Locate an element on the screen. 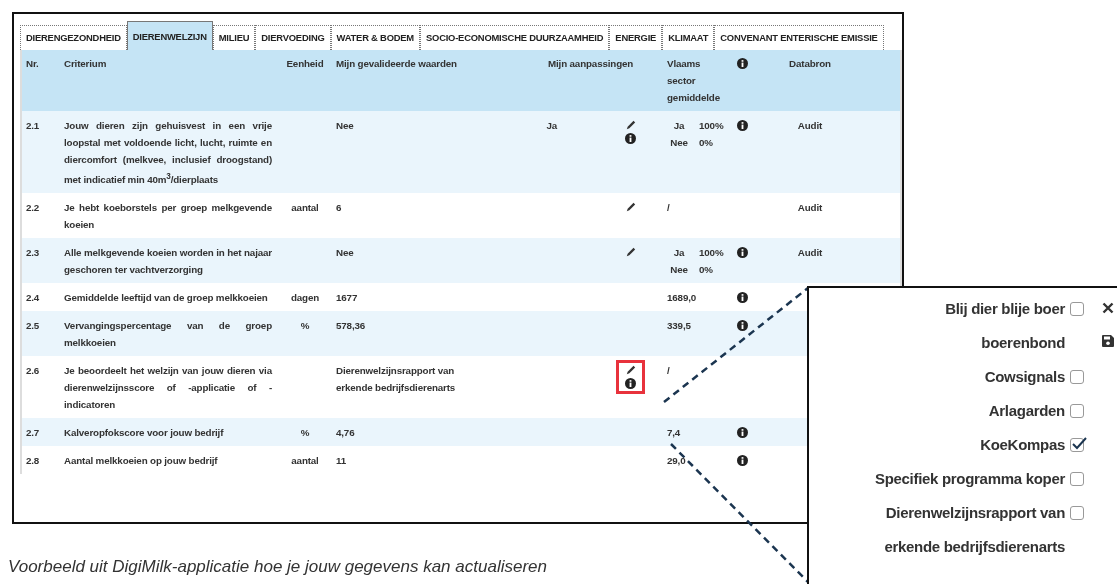 This screenshot has width=1117, height=584. tab: DIERENWELZIJN is located at coordinates (169, 35).